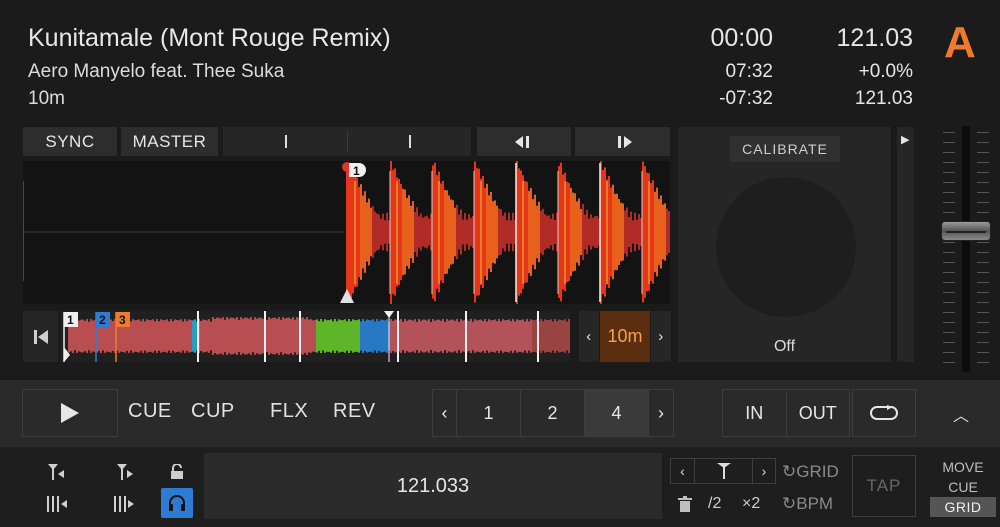 This screenshot has width=1000, height=527. Describe the element at coordinates (58, 504) in the screenshot. I see `grid-move-left-button` at that location.